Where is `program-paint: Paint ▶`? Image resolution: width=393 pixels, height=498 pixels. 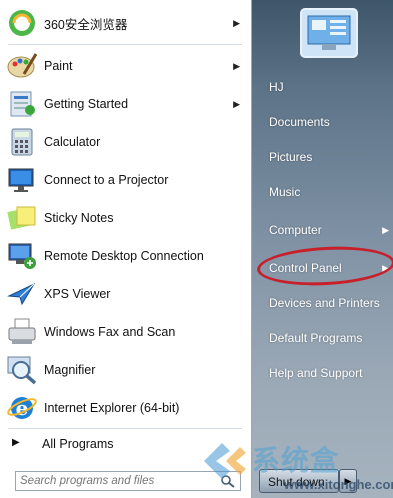 program-paint: Paint ▶ is located at coordinates (125, 66).